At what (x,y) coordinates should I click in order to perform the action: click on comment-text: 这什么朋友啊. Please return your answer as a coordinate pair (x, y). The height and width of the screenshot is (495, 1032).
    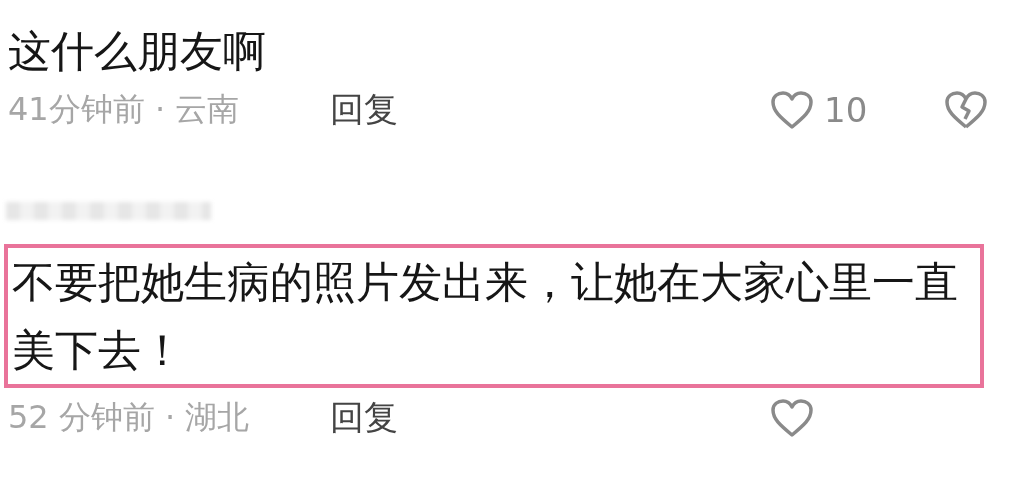
    Looking at the image, I should click on (137, 51).